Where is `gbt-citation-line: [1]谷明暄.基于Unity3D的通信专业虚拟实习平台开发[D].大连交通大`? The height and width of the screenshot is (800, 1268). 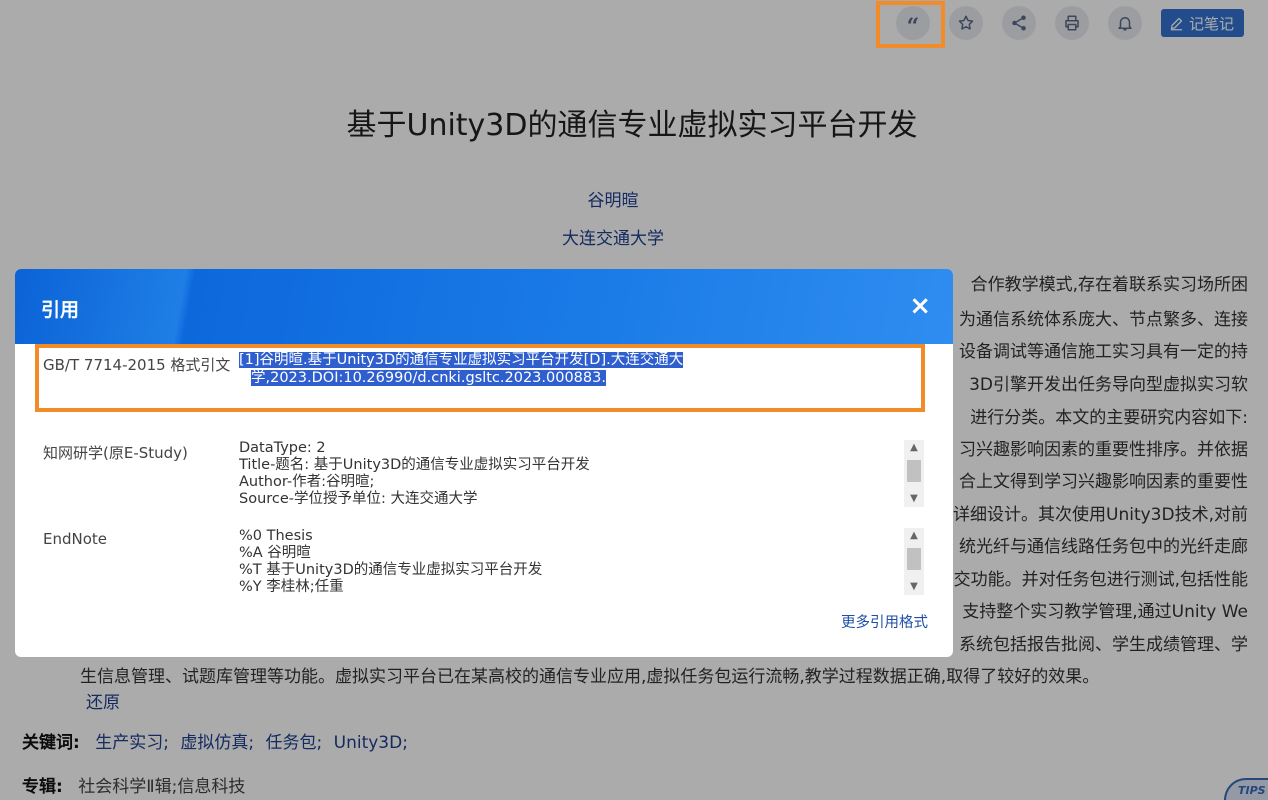 gbt-citation-line: [1]谷明暄.基于Unity3D的通信专业虚拟实习平台开发[D].大连交通大 is located at coordinates (461, 360).